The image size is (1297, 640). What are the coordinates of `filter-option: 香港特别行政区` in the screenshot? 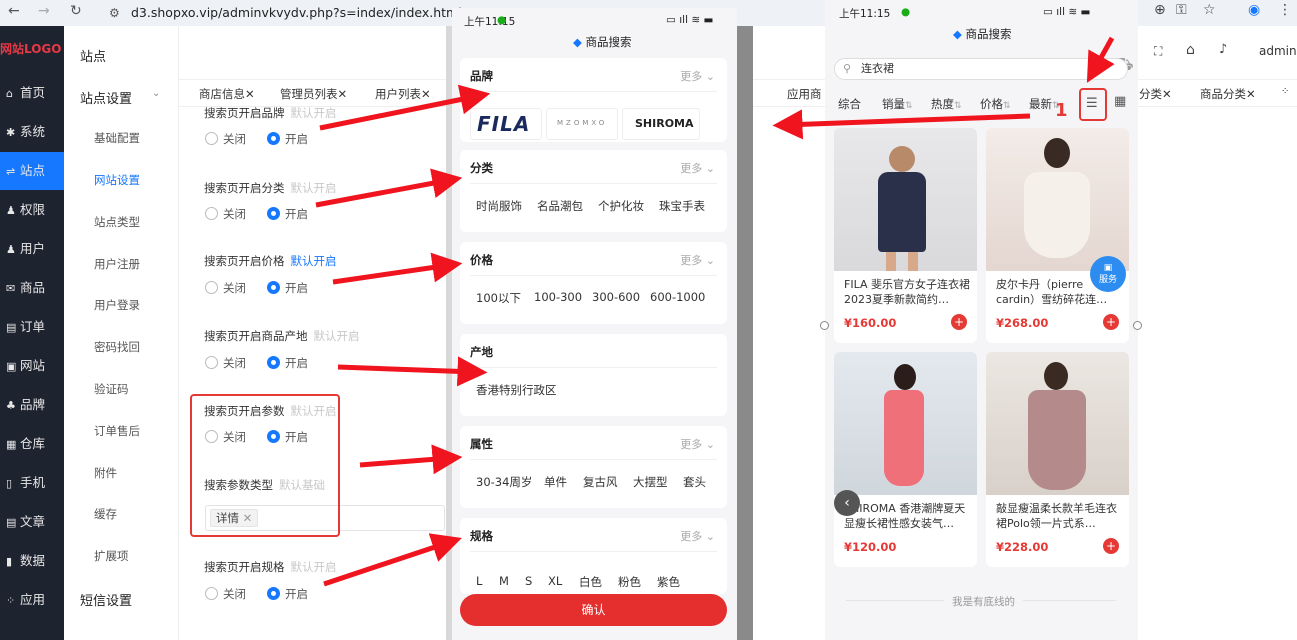 It's located at (516, 390).